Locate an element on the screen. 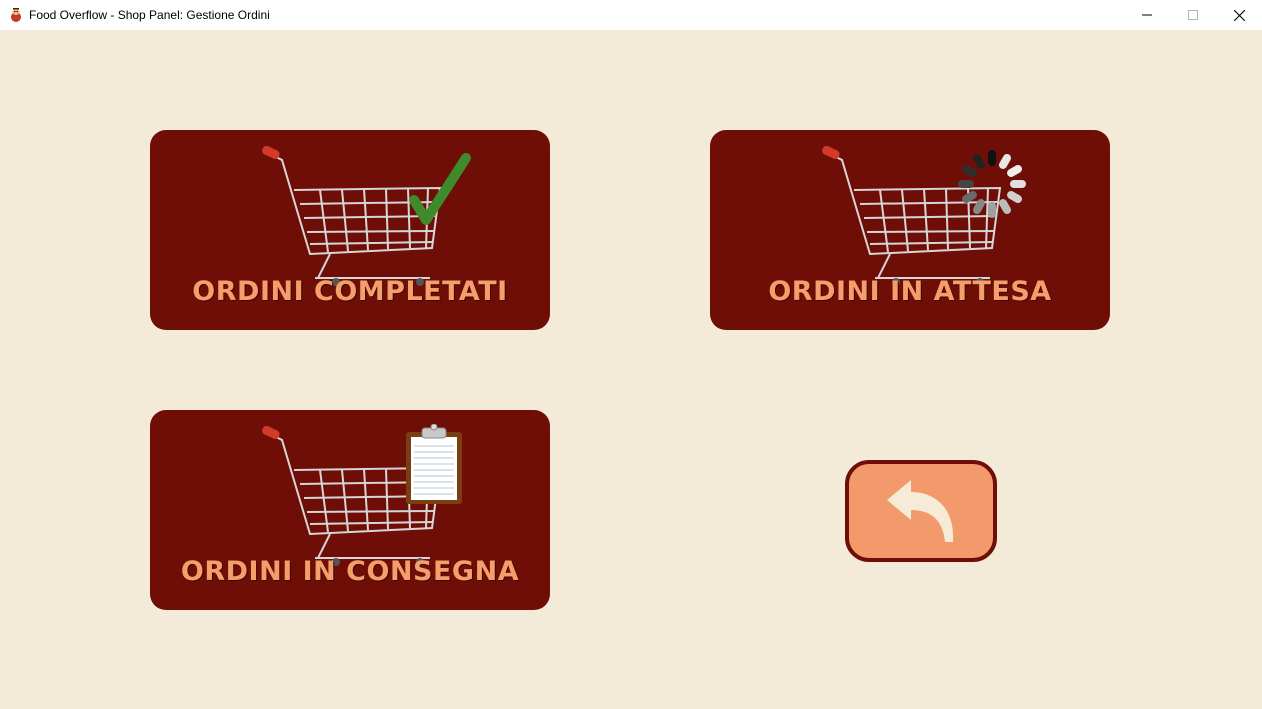 This screenshot has width=1262, height=709. close-button is located at coordinates (1239, 15).